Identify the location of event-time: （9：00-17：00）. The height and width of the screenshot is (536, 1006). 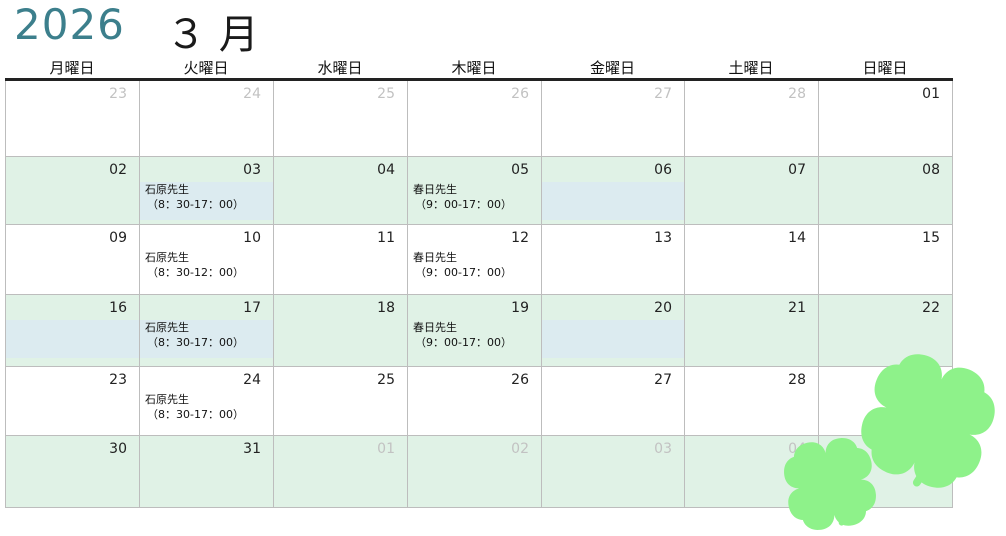
(463, 272).